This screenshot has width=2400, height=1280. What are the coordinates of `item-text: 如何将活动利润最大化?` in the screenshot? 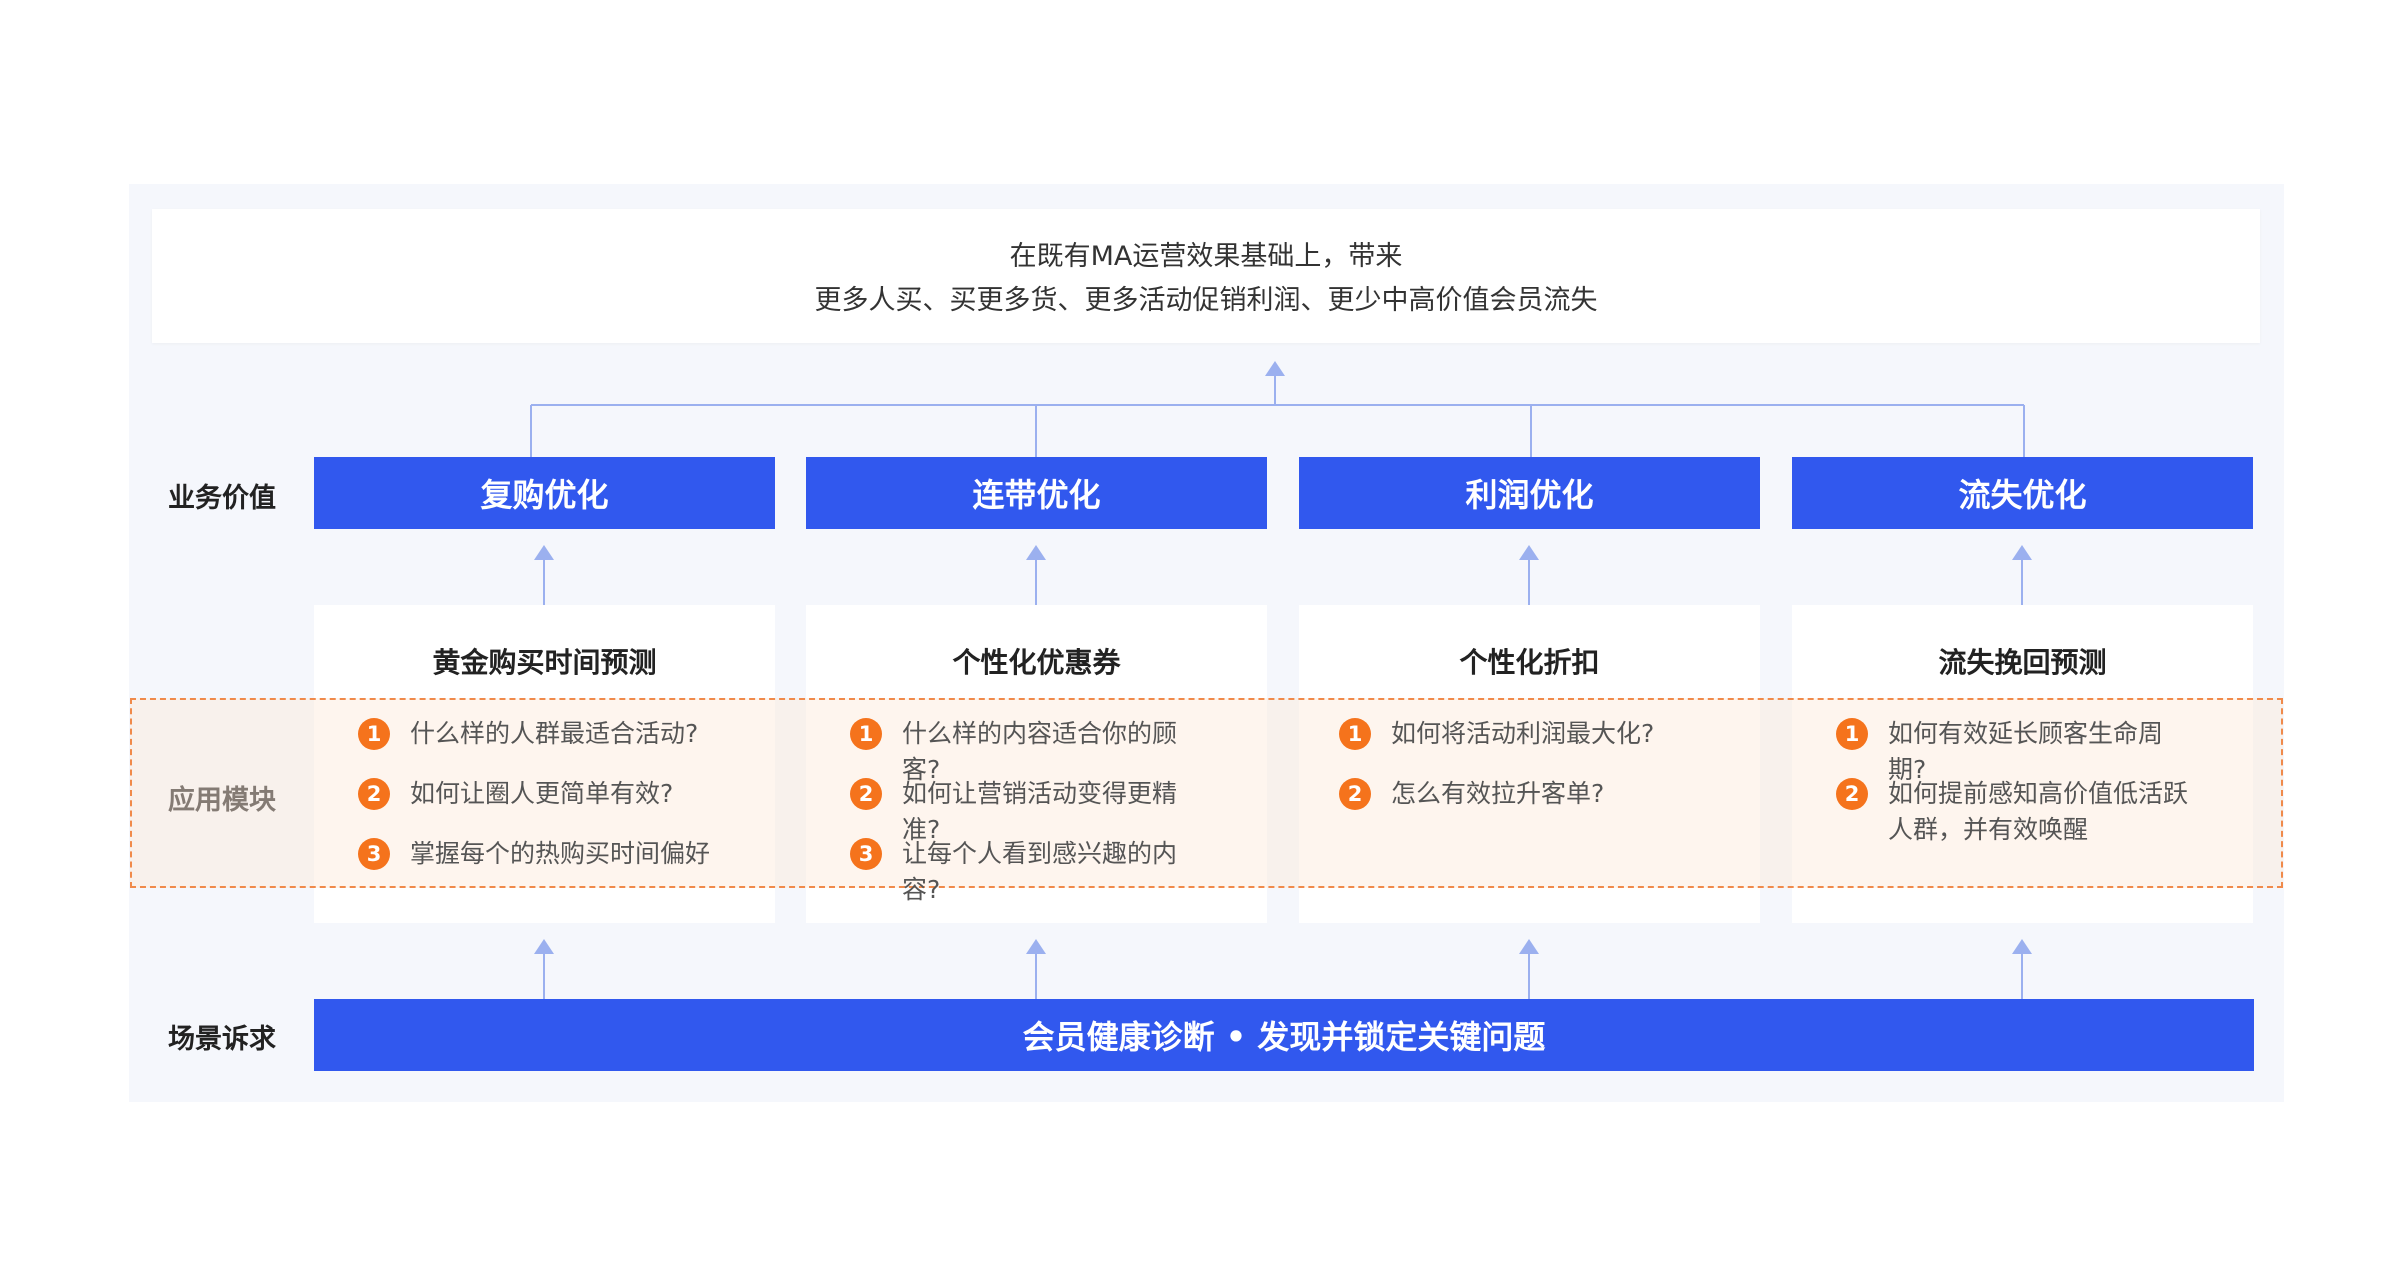 It's located at (1523, 733).